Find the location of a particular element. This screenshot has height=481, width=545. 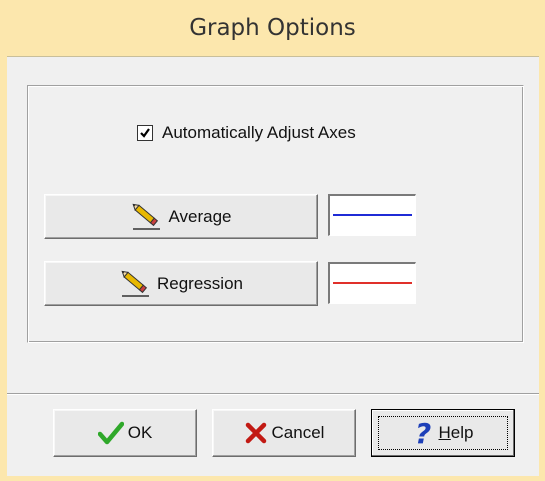

regression-line-style-button: Regression is located at coordinates (181, 283).